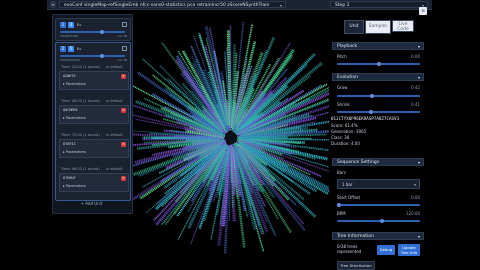  What do you see at coordinates (415, 197) in the screenshot?
I see `start-offset-value: 0.00` at bounding box center [415, 197].